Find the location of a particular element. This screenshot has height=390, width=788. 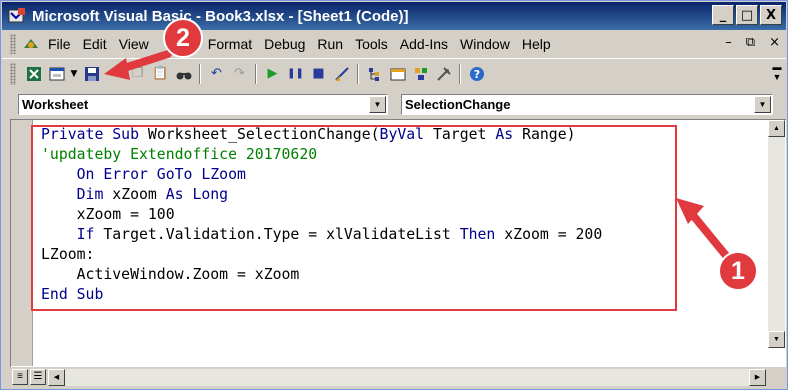

scroll-left-icon: ◀ is located at coordinates (56, 377).